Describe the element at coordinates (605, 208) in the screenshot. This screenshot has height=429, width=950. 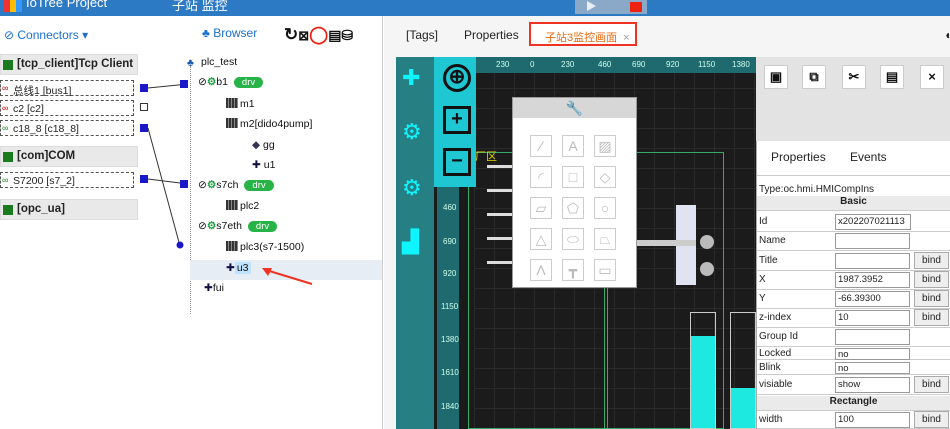
I see `circle-icon: ○` at that location.